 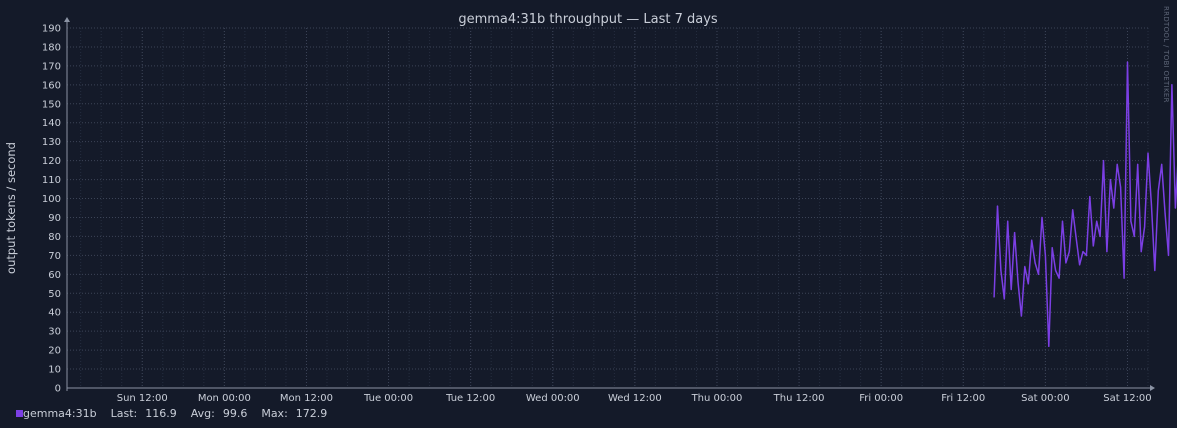 What do you see at coordinates (54, 275) in the screenshot?
I see `y-tick-label: 60` at bounding box center [54, 275].